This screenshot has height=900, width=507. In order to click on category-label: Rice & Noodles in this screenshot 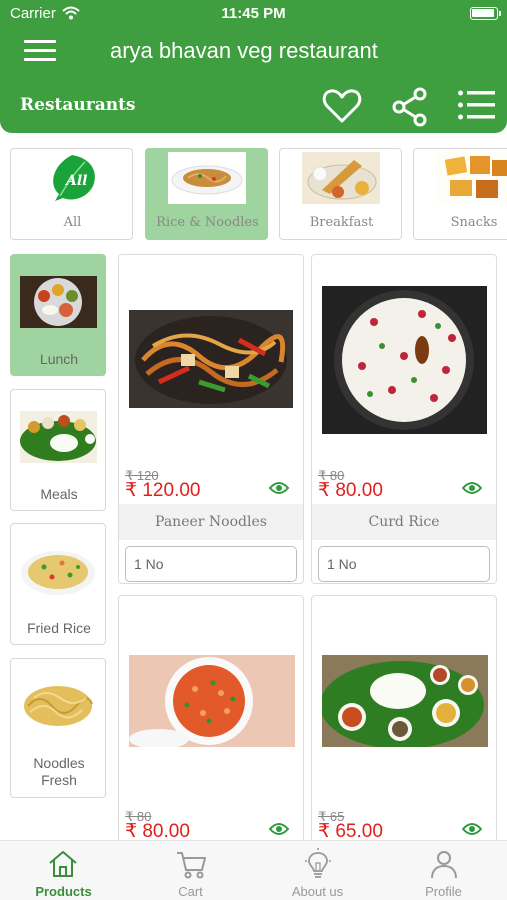, I will do `click(207, 222)`.